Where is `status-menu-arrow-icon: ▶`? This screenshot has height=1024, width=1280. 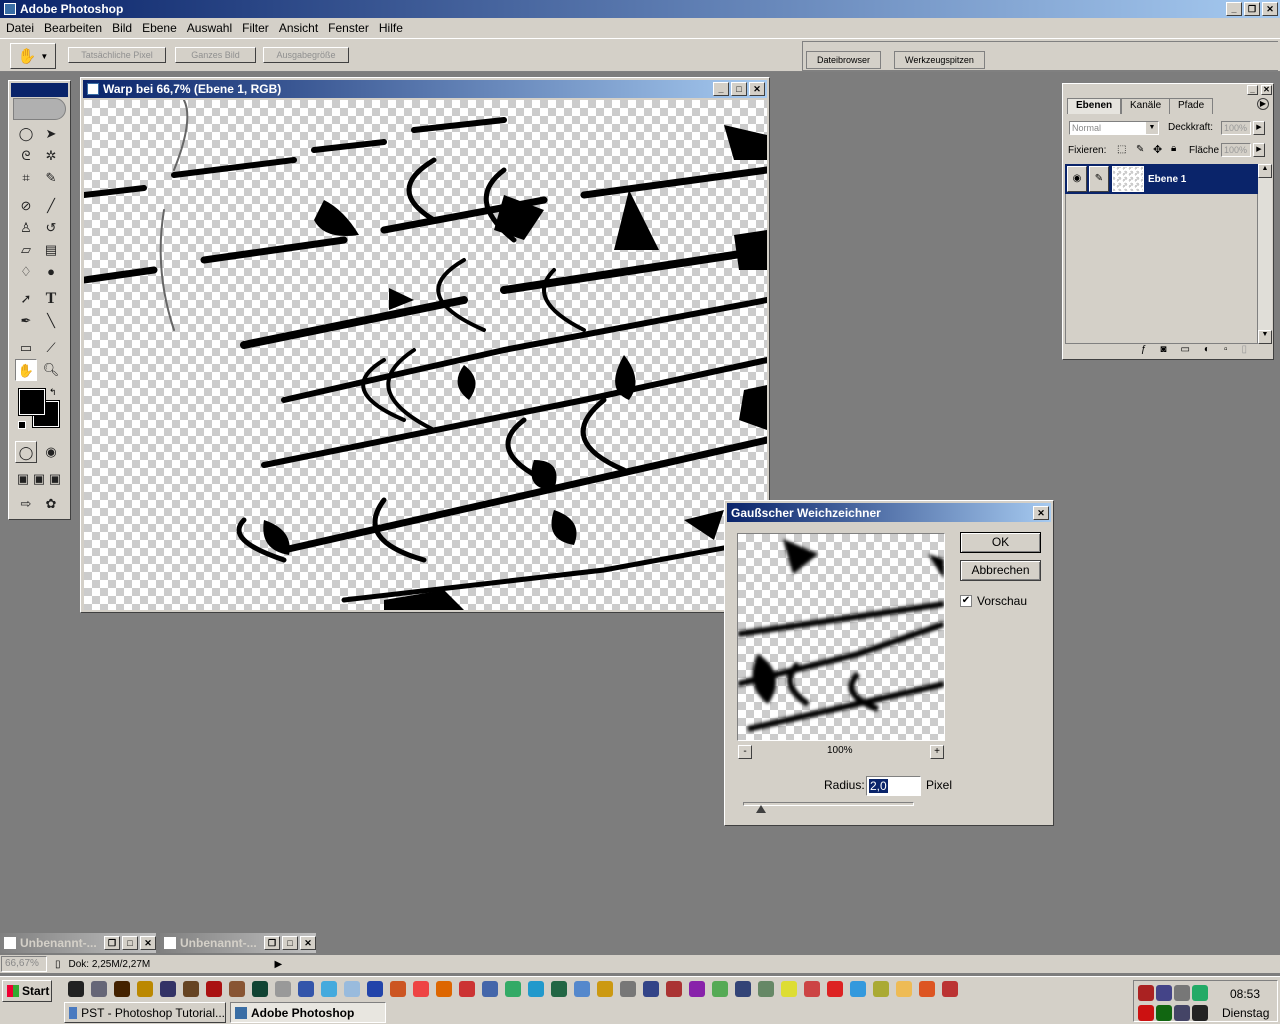 status-menu-arrow-icon: ▶ is located at coordinates (279, 964).